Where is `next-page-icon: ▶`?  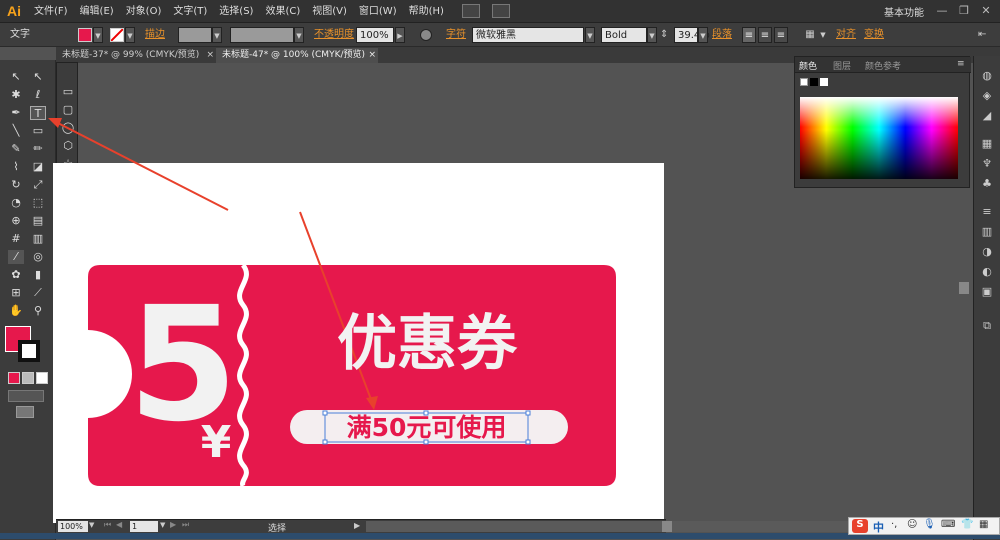
next-page-icon: ▶ is located at coordinates (173, 524).